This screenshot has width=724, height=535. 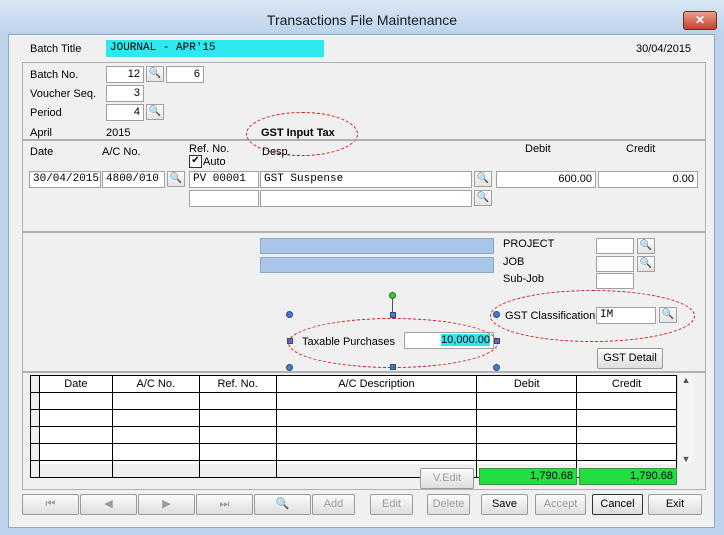 What do you see at coordinates (209, 149) in the screenshot?
I see `ref-no-label: Ref. No.` at bounding box center [209, 149].